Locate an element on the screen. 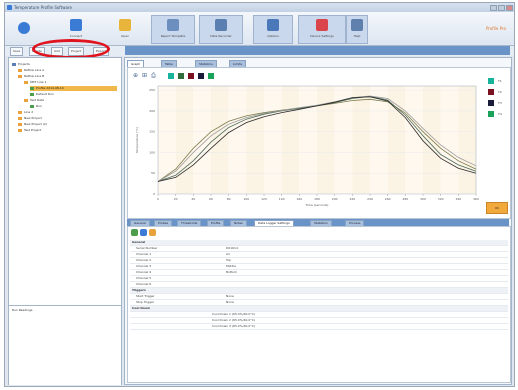 This screenshot has width=518, height=390. close-button is located at coordinates (509, 8).